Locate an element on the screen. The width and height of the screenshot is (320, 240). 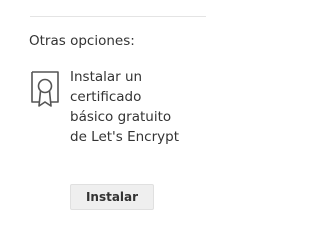
section-divider is located at coordinates (118, 16).